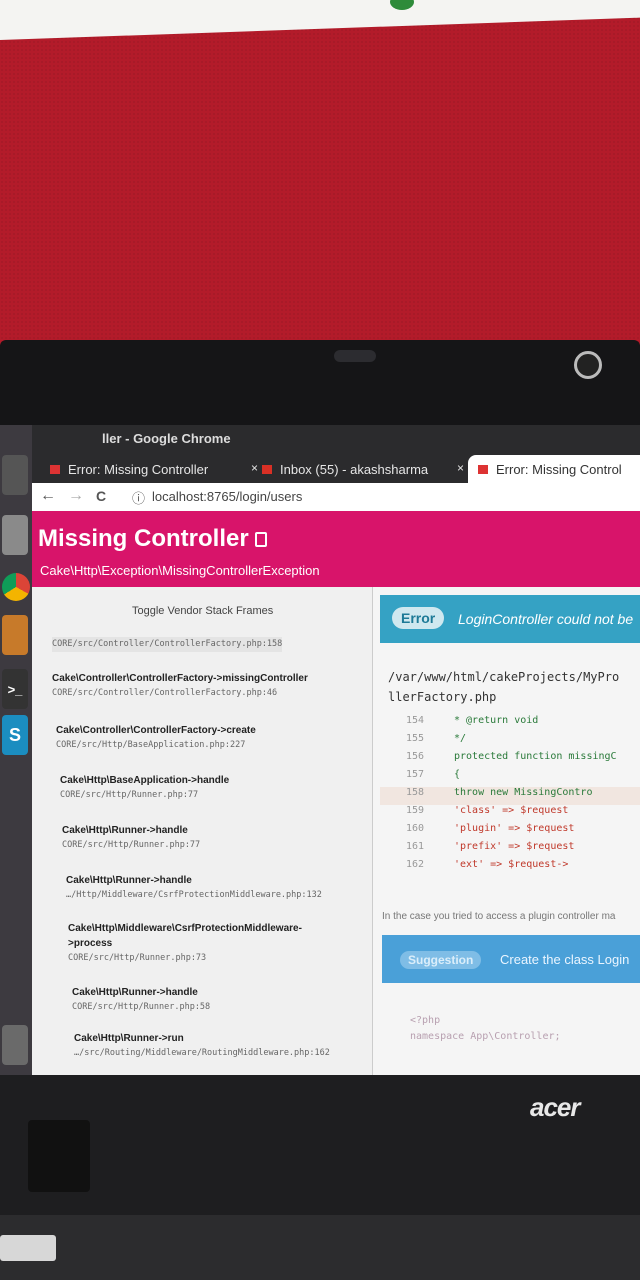 The image size is (640, 1280). What do you see at coordinates (59, 1156) in the screenshot?
I see `hinge` at bounding box center [59, 1156].